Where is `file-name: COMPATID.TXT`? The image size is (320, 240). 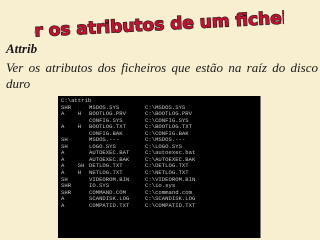 file-name: COMPATID.TXT is located at coordinates (109, 205).